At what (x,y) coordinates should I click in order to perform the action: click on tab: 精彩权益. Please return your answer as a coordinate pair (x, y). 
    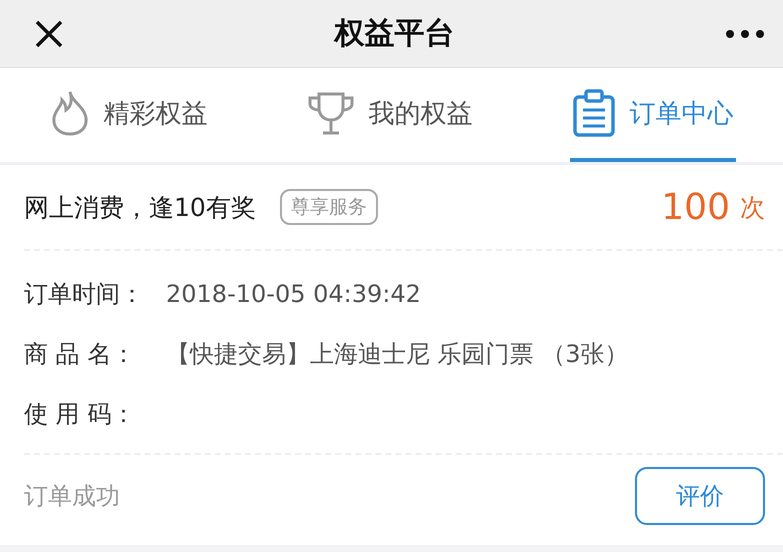
    Looking at the image, I should click on (129, 115).